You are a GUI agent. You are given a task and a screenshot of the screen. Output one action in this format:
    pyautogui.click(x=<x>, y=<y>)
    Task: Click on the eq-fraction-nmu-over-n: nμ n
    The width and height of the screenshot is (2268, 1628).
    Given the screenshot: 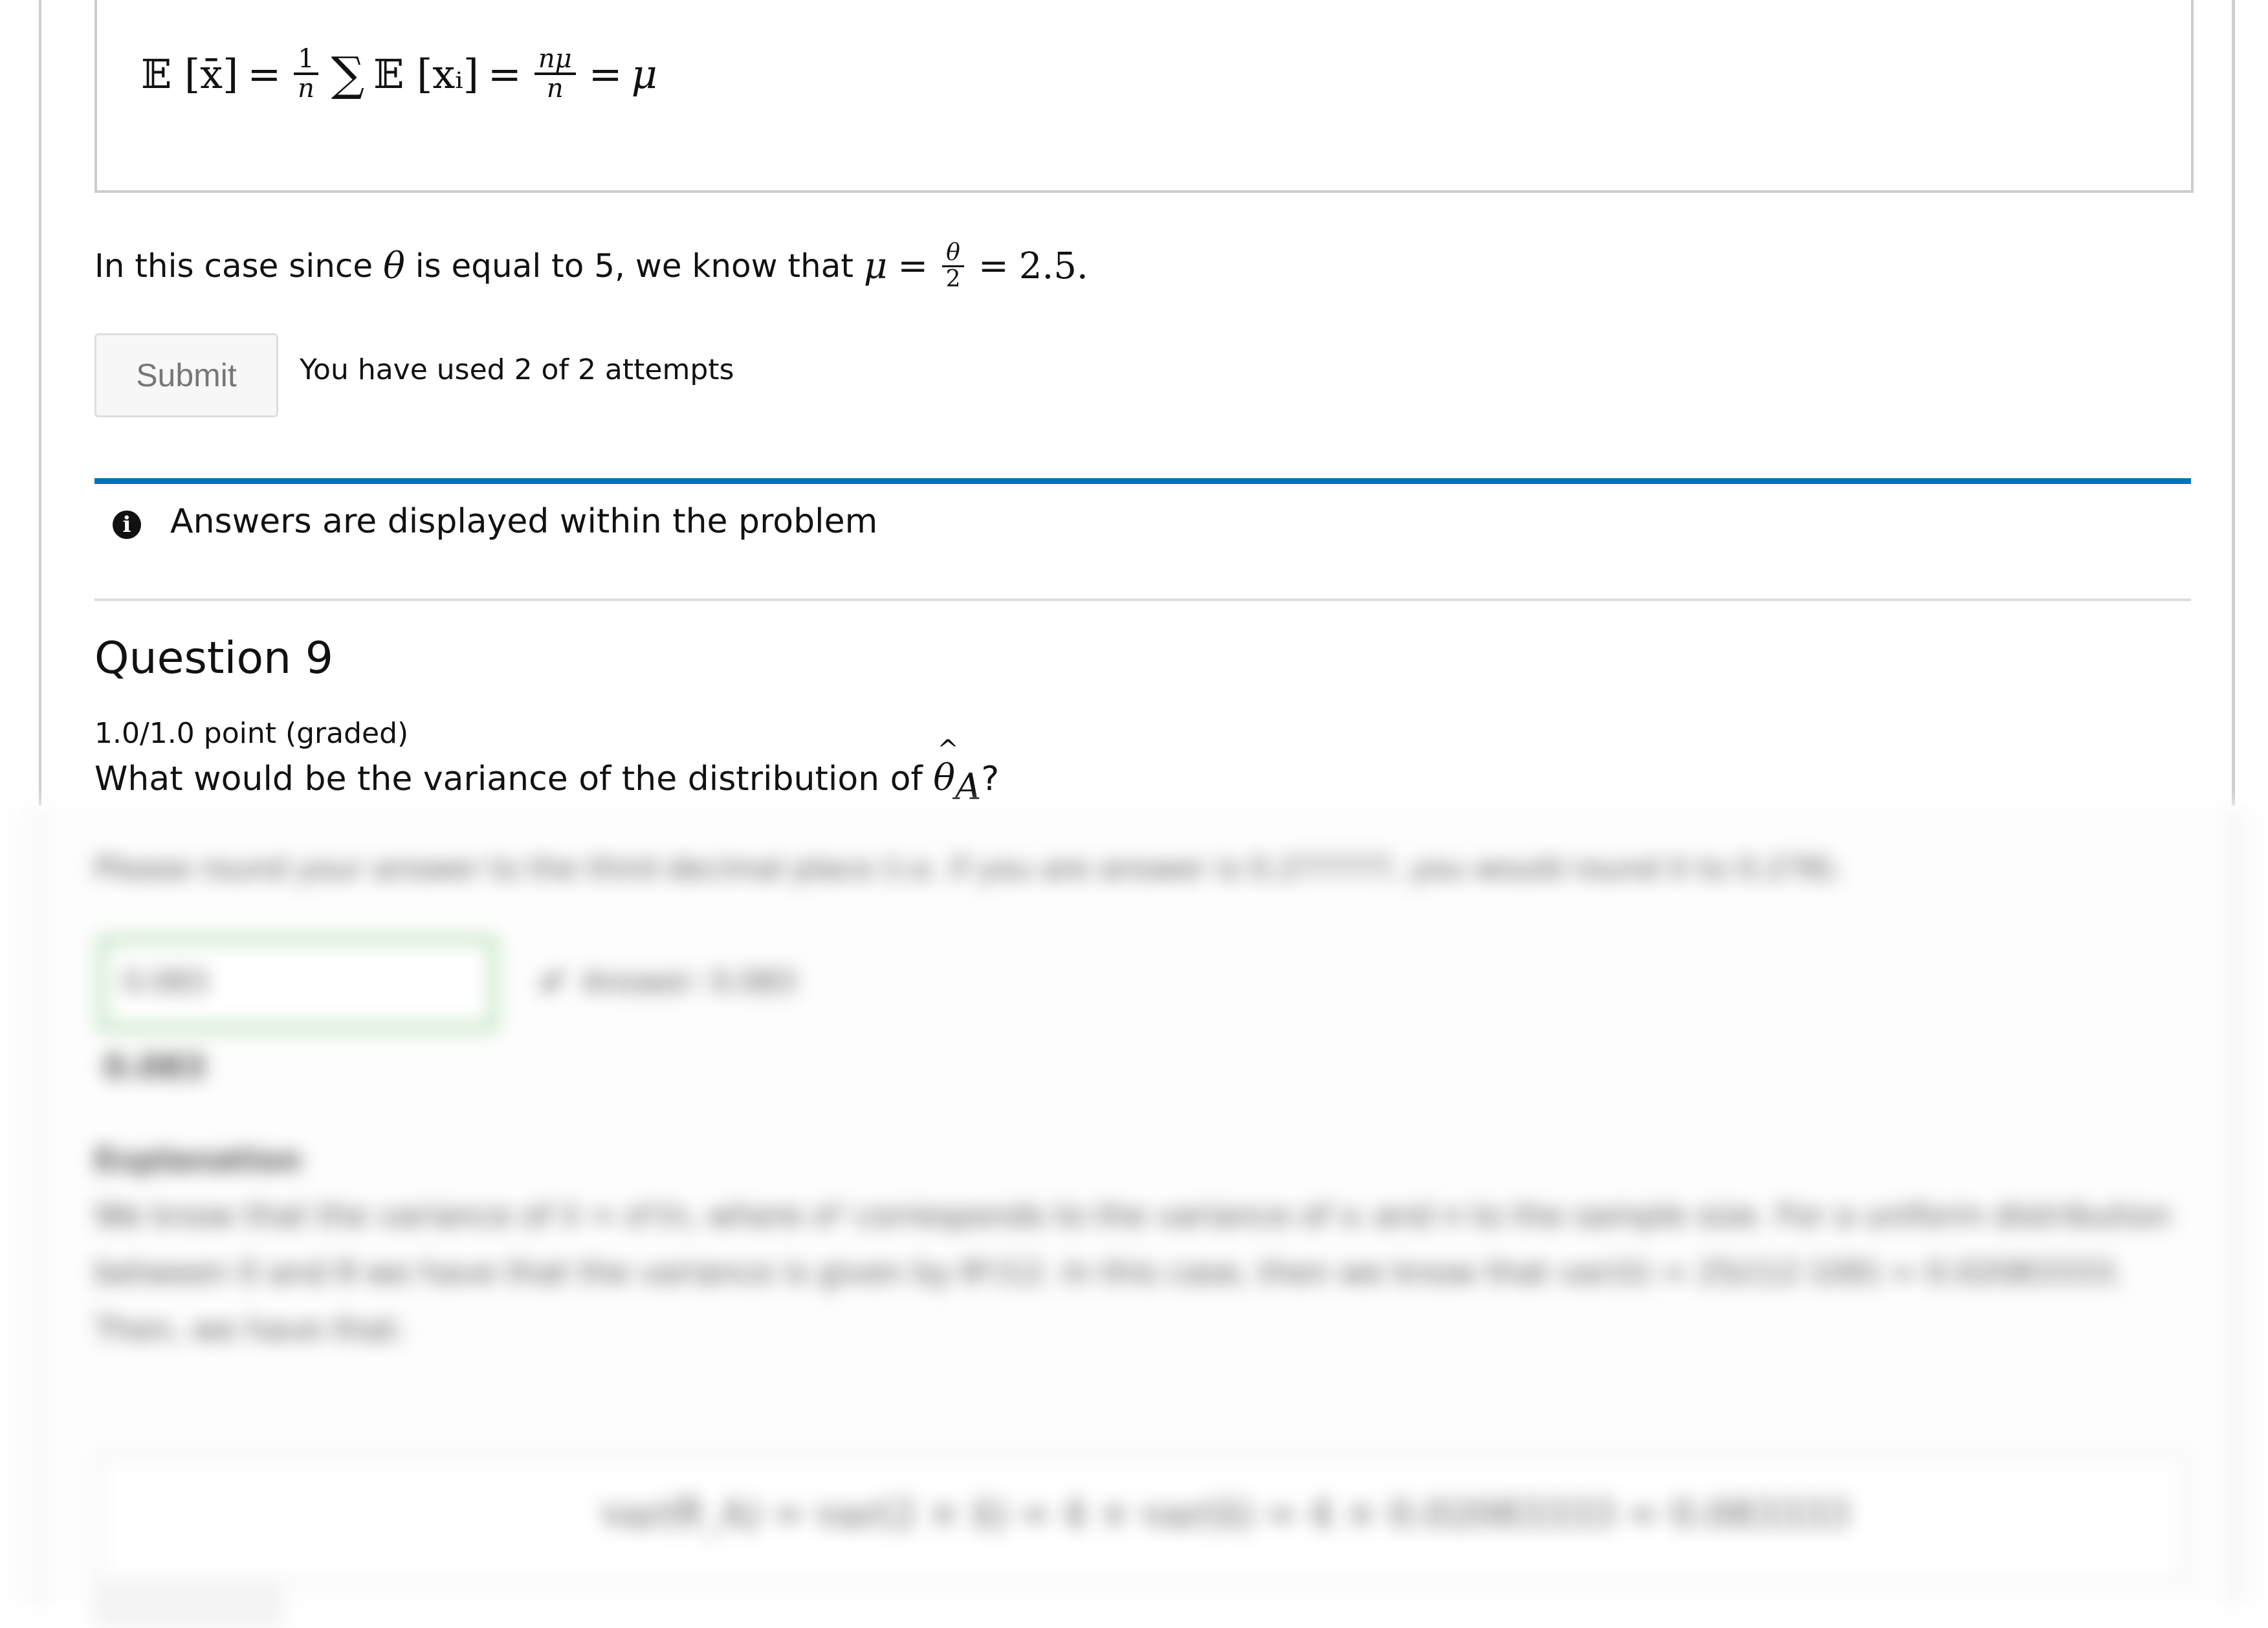 What is the action you would take?
    pyautogui.click(x=555, y=73)
    